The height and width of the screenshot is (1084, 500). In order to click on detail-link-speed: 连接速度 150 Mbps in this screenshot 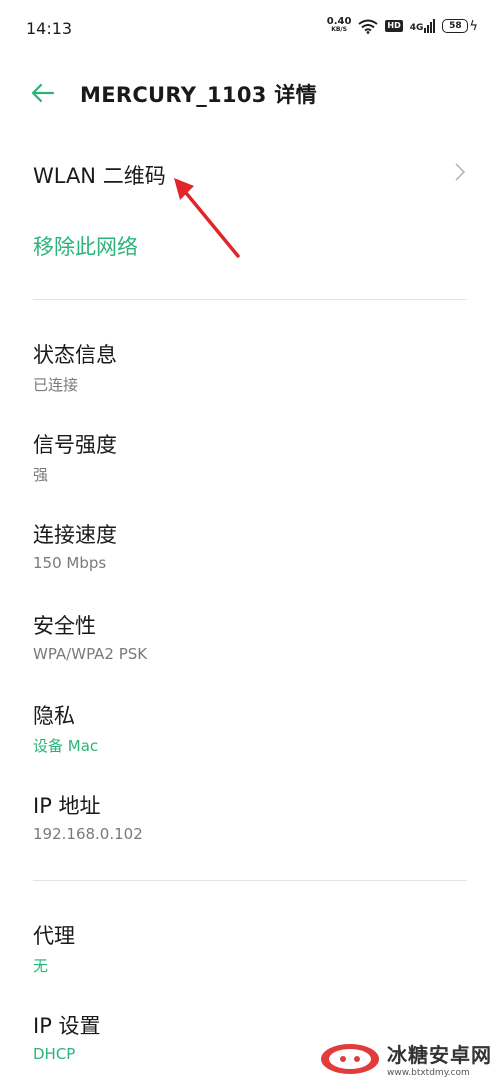, I will do `click(75, 545)`.